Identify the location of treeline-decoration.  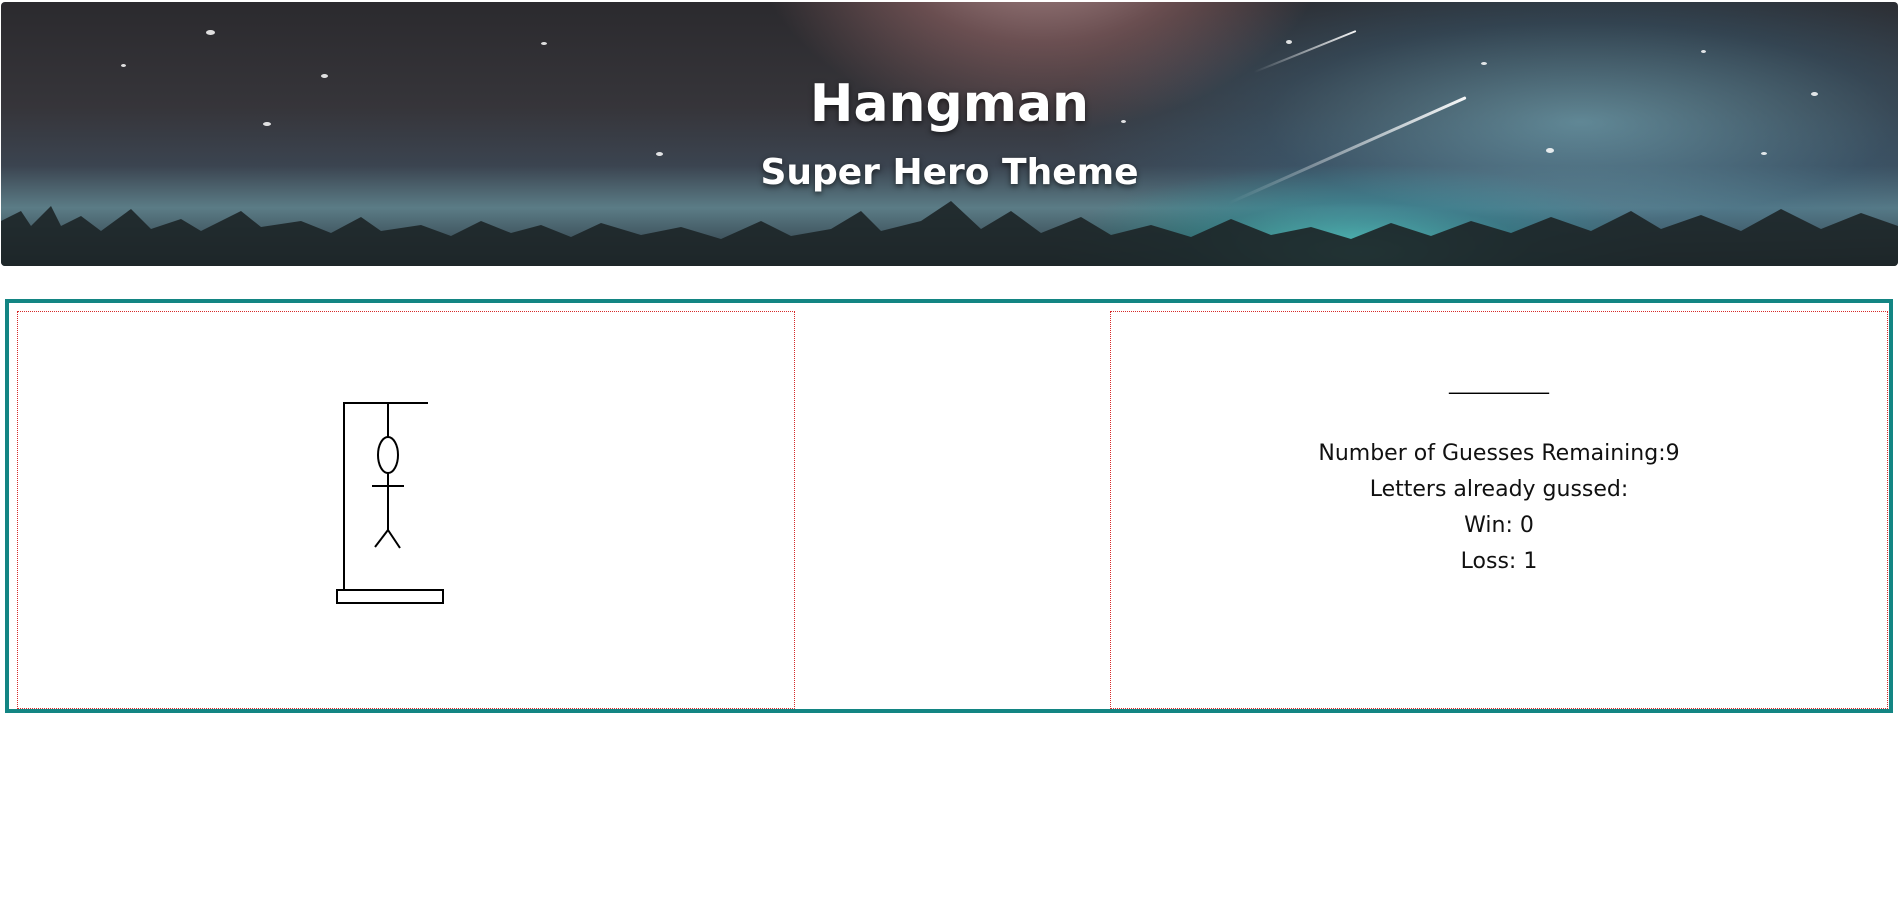
(949, 233).